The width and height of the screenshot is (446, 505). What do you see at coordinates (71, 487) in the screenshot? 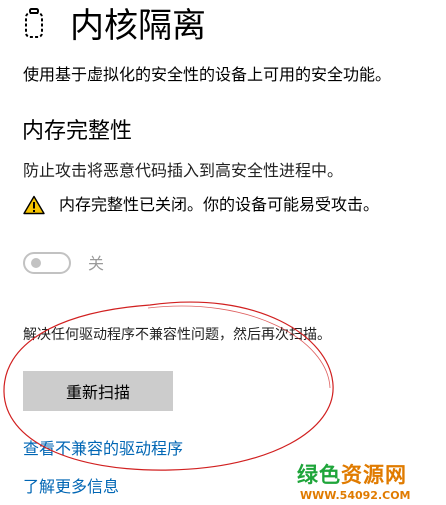
I see `learn-more-link: 了解更多信息` at bounding box center [71, 487].